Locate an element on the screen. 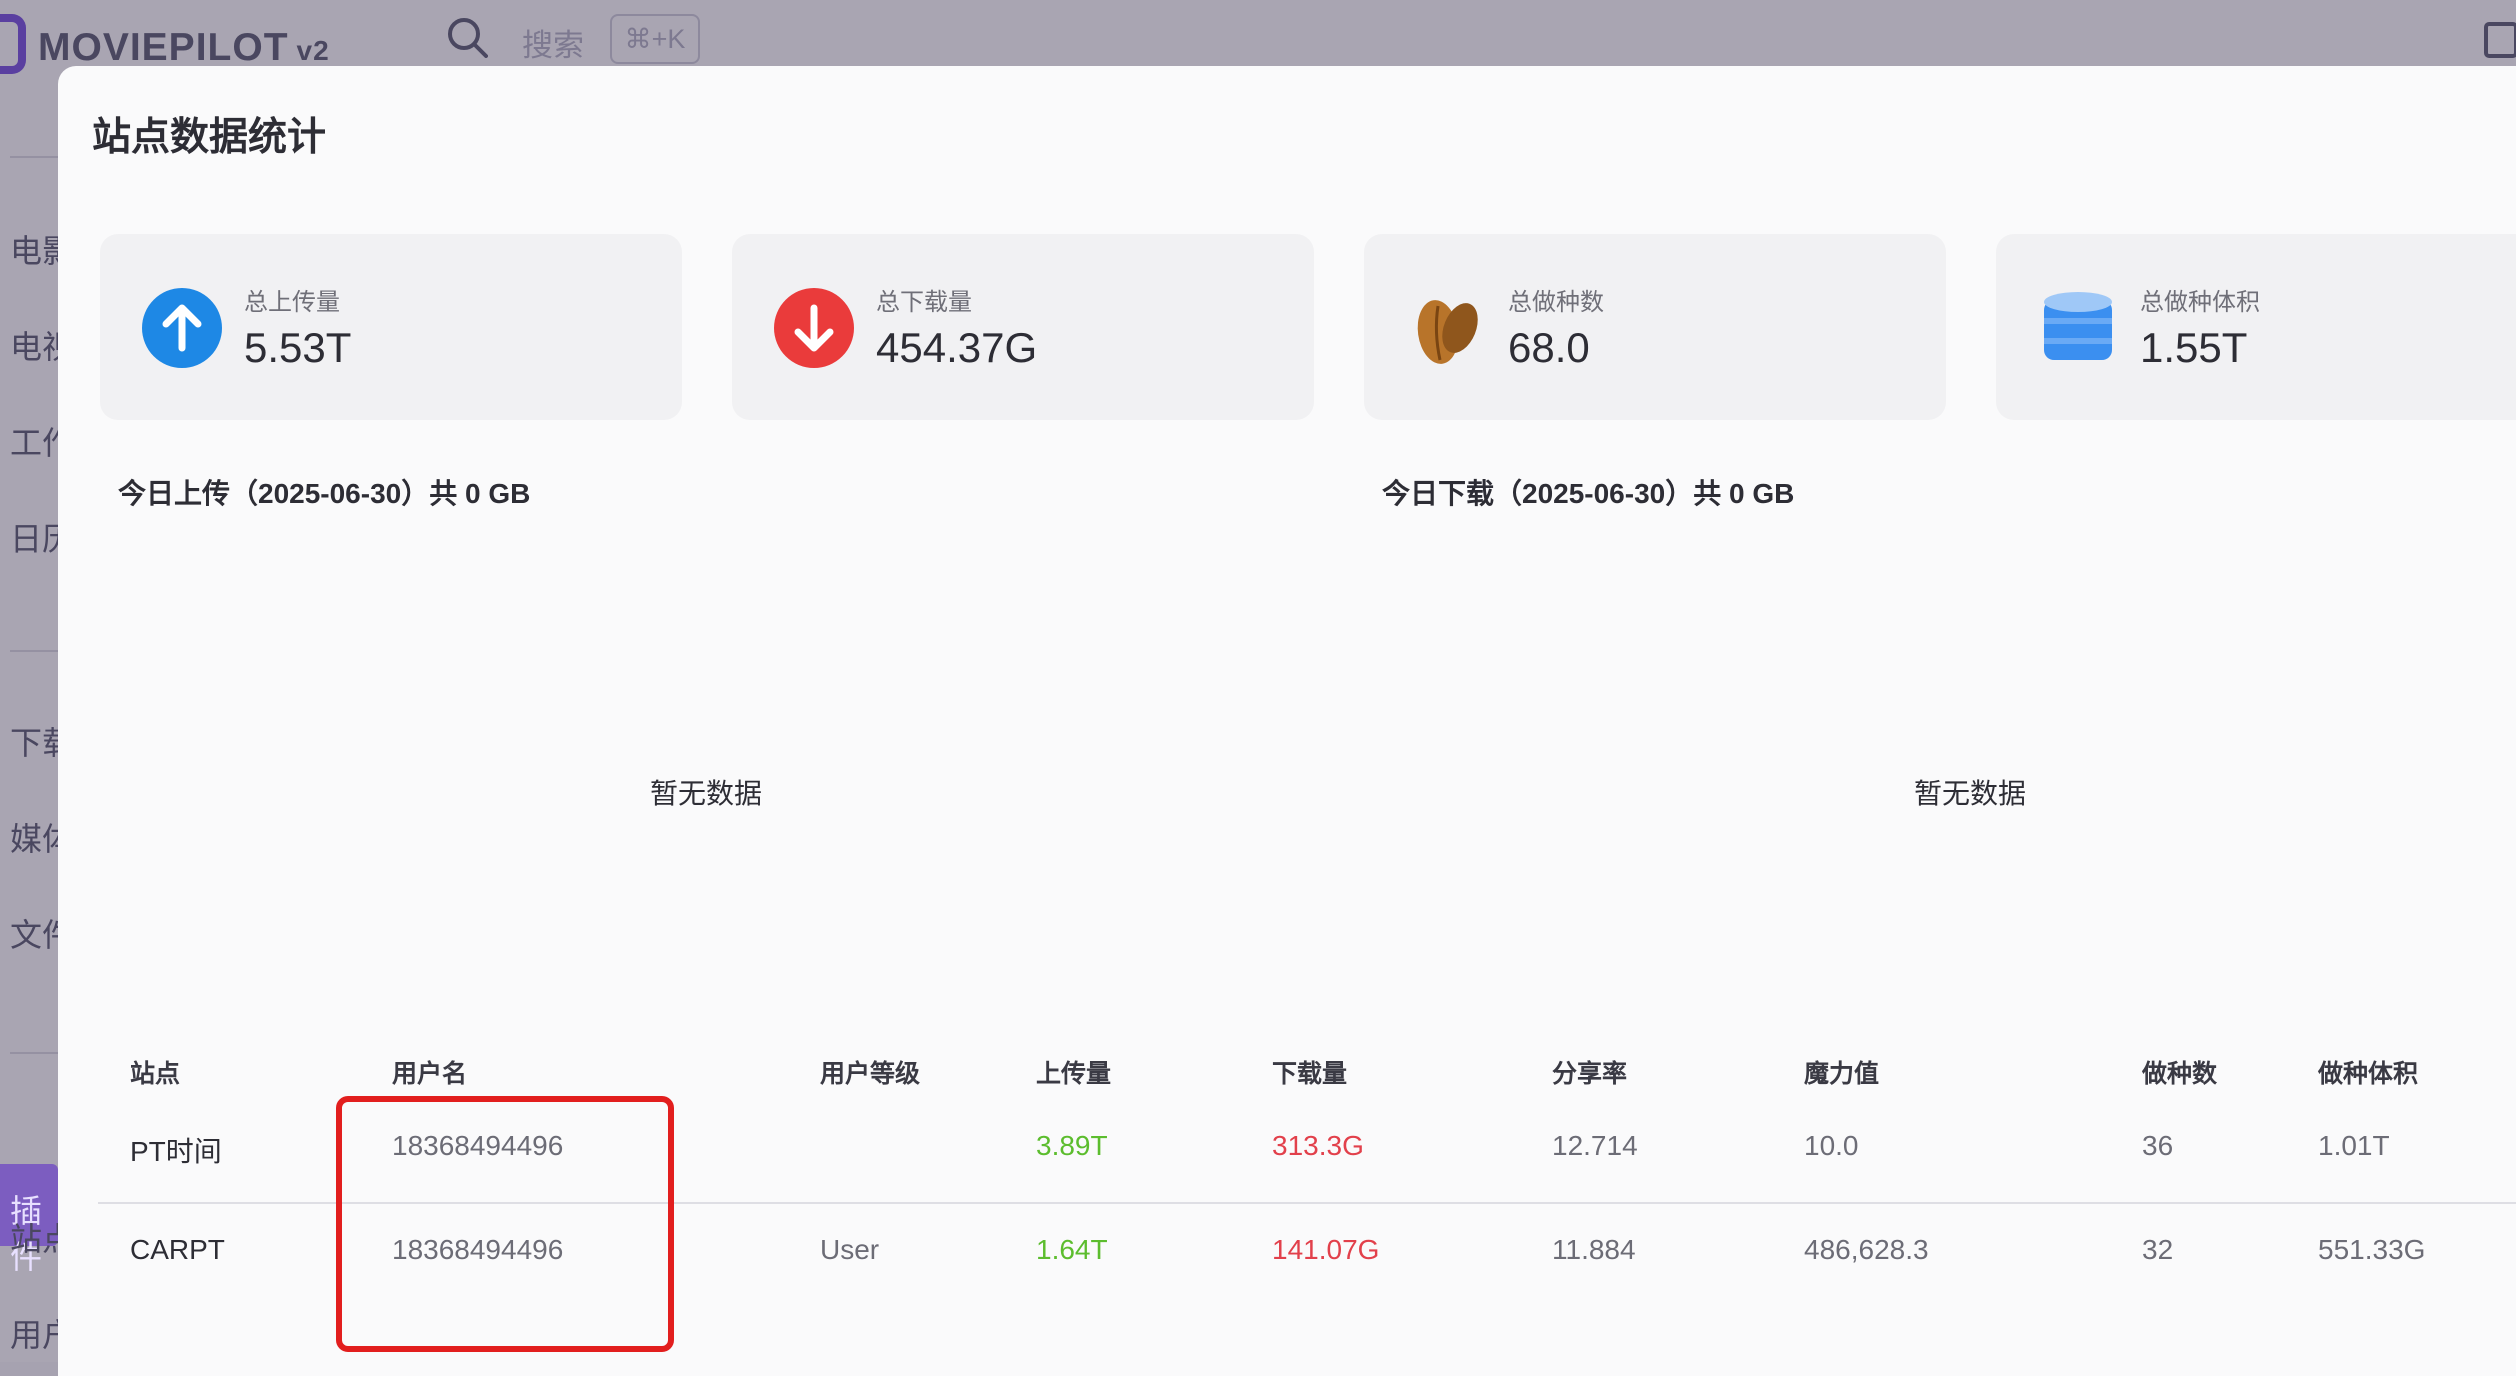 The width and height of the screenshot is (2516, 1376). column-header-upload: 上传量 is located at coordinates (1073, 1072).